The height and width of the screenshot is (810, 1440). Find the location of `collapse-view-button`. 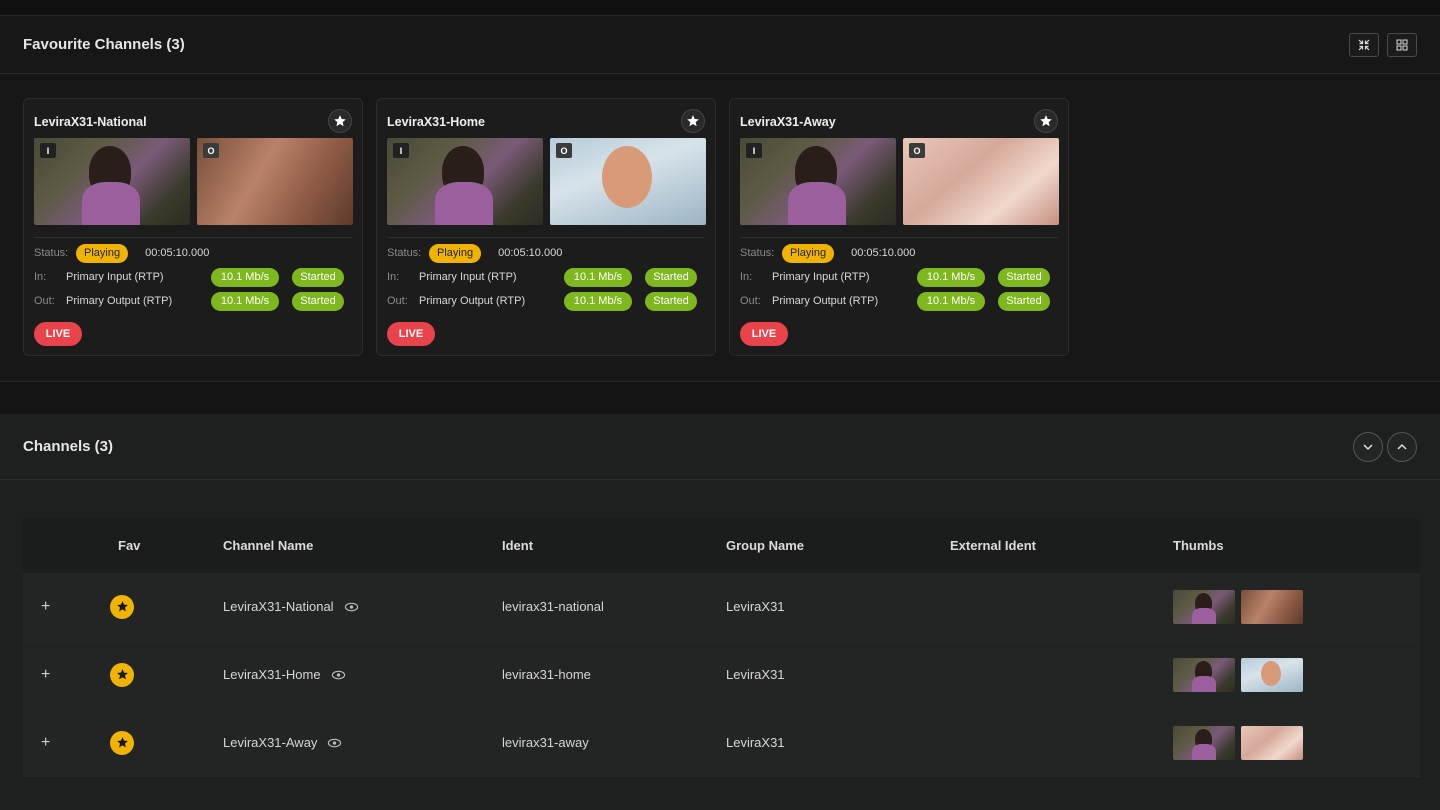

collapse-view-button is located at coordinates (1364, 44).